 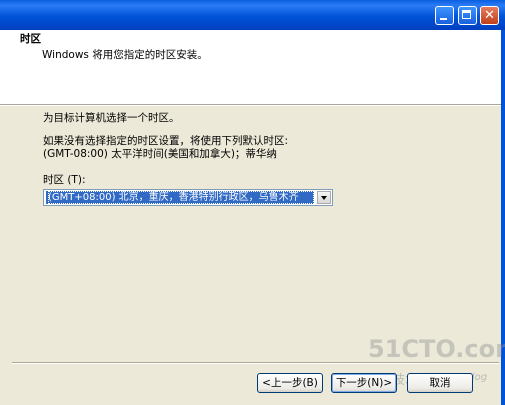 What do you see at coordinates (252, 15) in the screenshot?
I see `title-bar: ✕` at bounding box center [252, 15].